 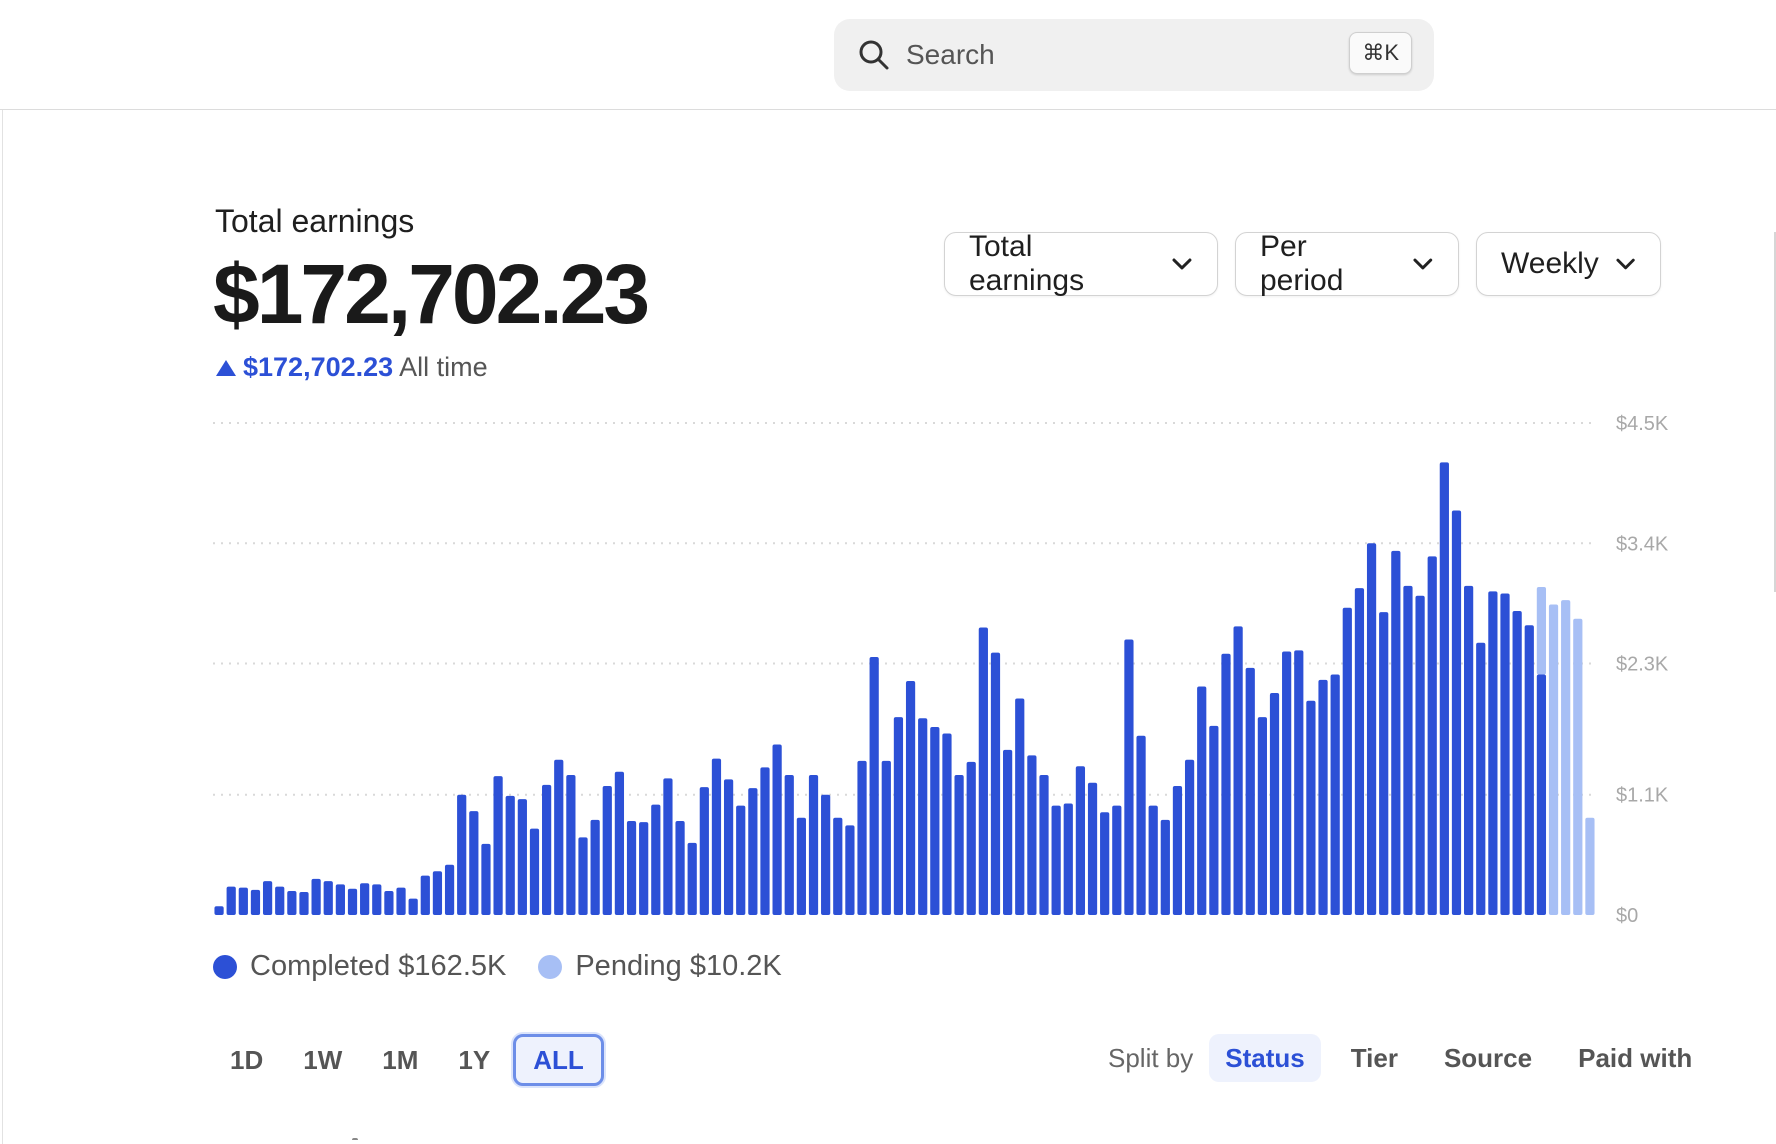 I want to click on search-bar: ⌘K, so click(x=1134, y=55).